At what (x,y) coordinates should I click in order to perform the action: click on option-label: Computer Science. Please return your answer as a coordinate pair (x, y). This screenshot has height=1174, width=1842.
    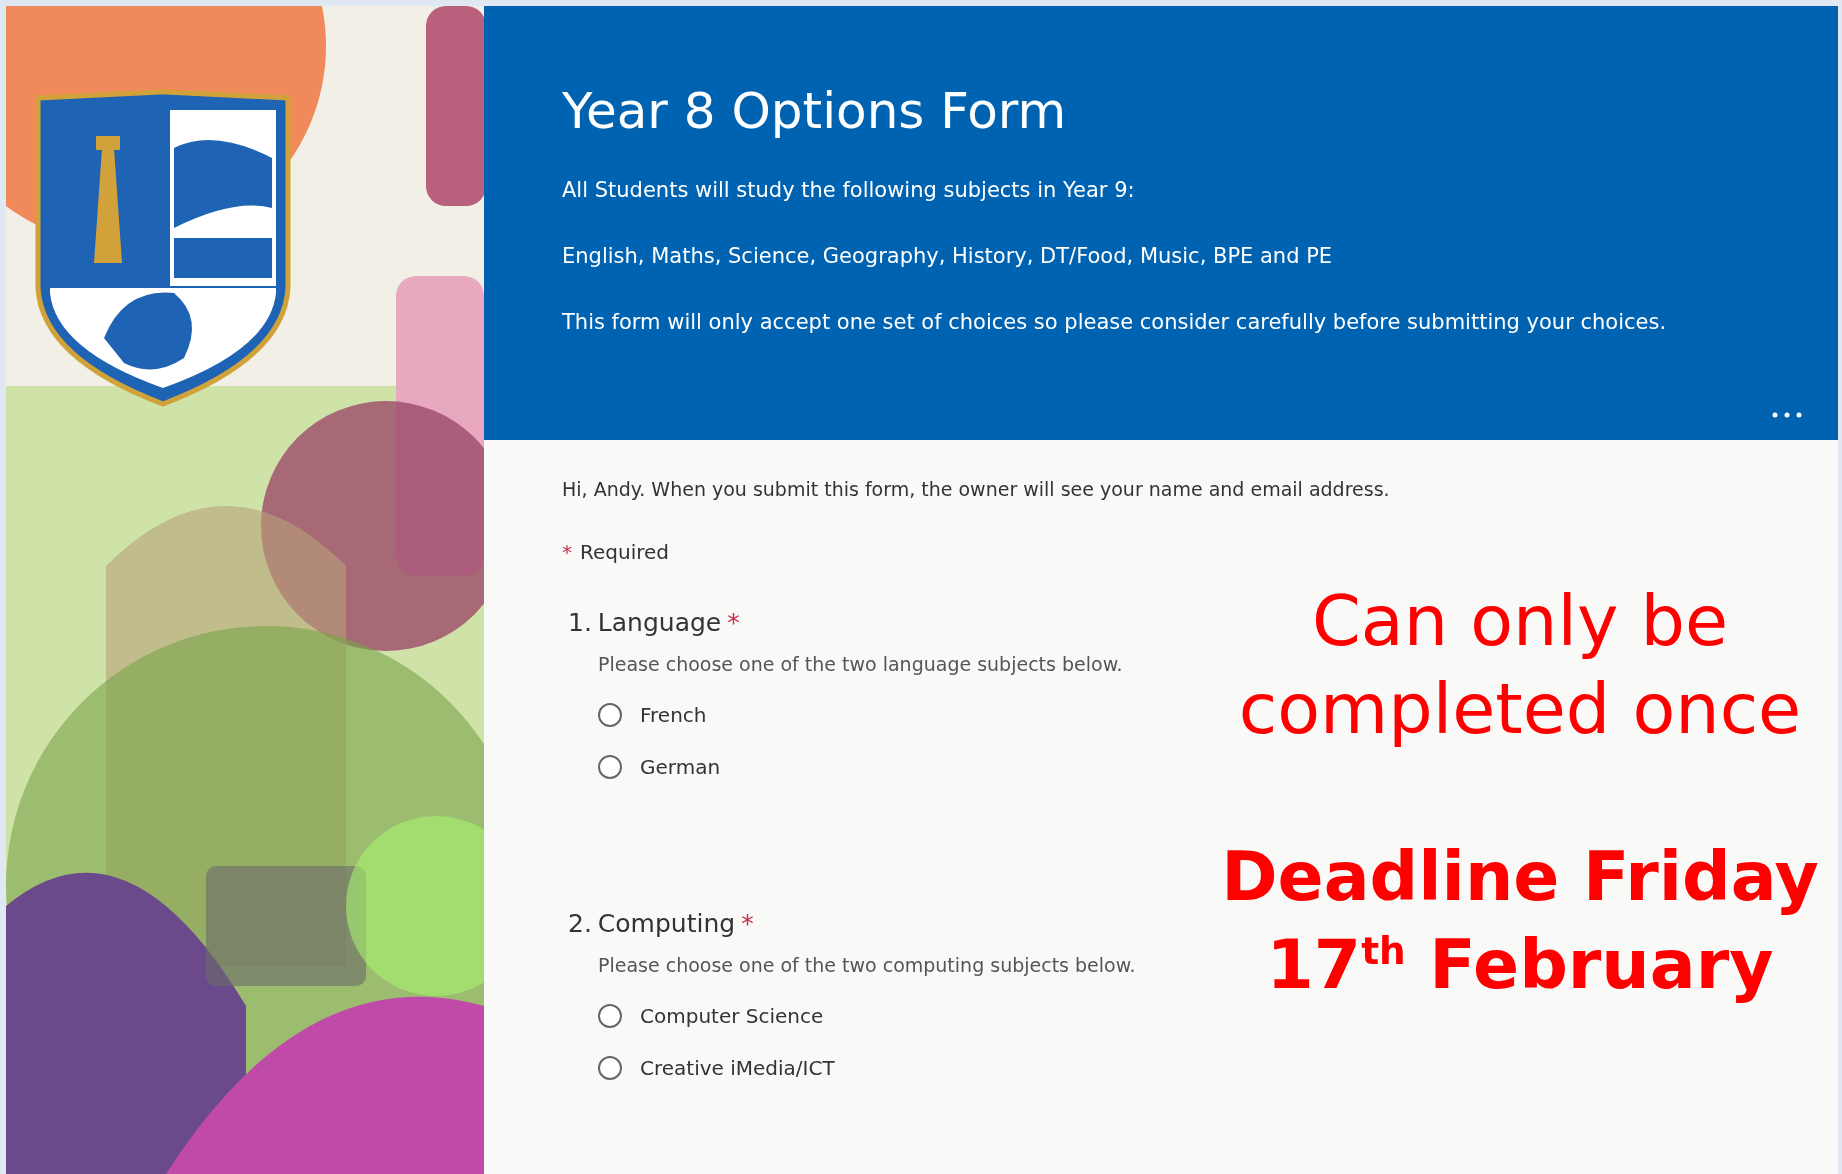
    Looking at the image, I should click on (732, 1016).